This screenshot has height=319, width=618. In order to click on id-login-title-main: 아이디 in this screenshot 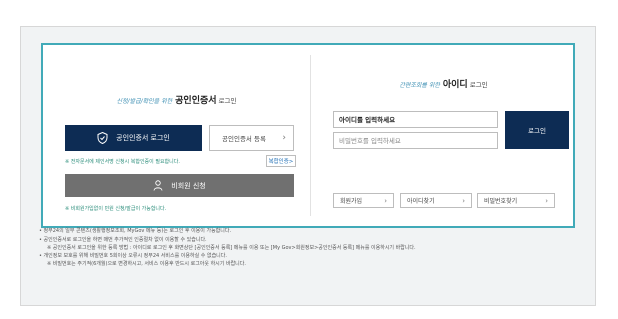, I will do `click(455, 85)`.